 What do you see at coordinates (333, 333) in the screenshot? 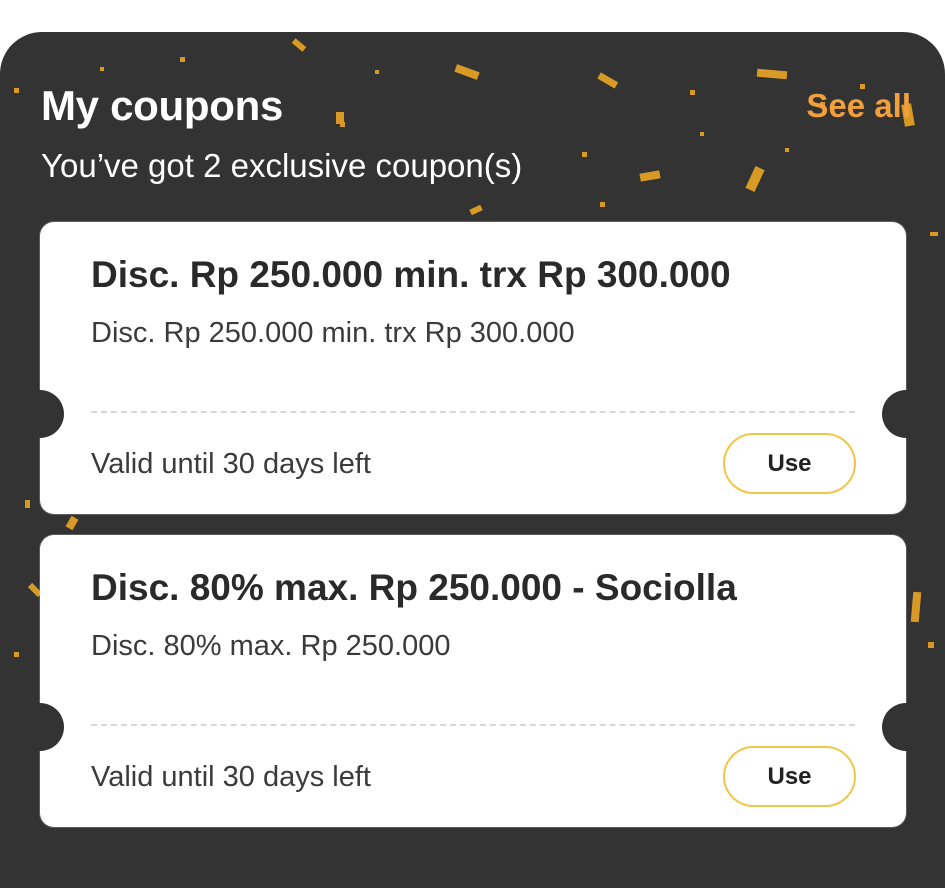
I see `coupon-description: Disc. Rp 250.000 min. trx Rp 300.000` at bounding box center [333, 333].